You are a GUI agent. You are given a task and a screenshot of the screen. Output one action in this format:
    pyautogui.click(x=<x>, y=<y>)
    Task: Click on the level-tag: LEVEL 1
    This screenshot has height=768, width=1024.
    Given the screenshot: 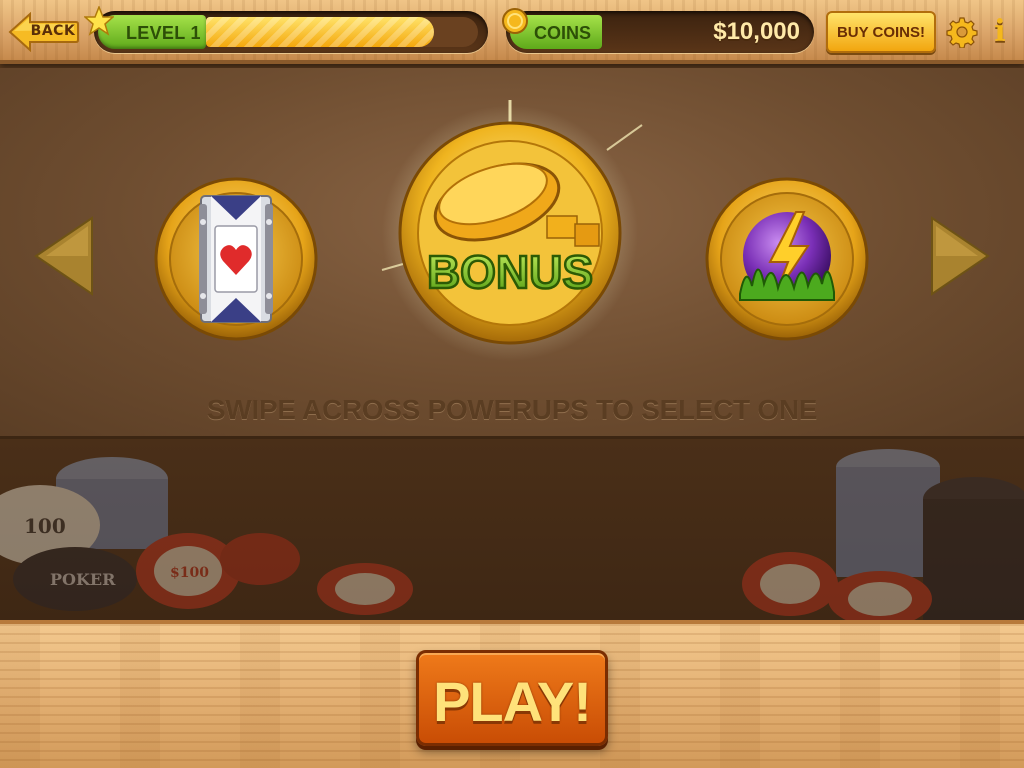 What is the action you would take?
    pyautogui.click(x=152, y=32)
    